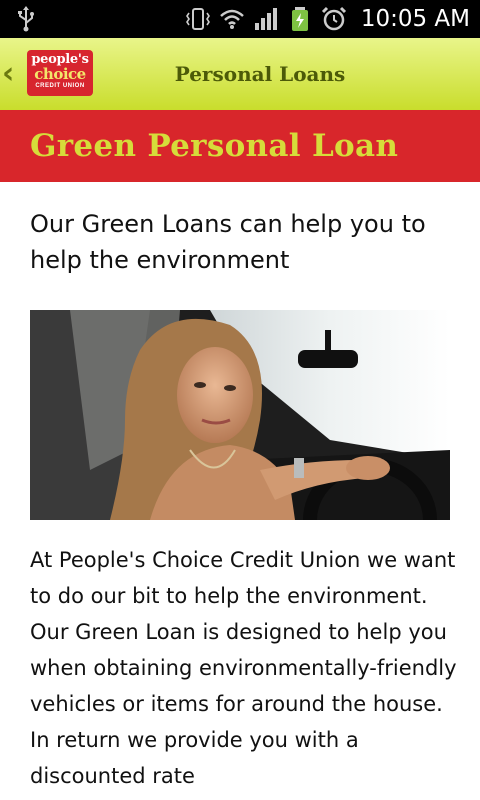 This screenshot has height=800, width=480. I want to click on status-time: 10:05 AM, so click(415, 19).